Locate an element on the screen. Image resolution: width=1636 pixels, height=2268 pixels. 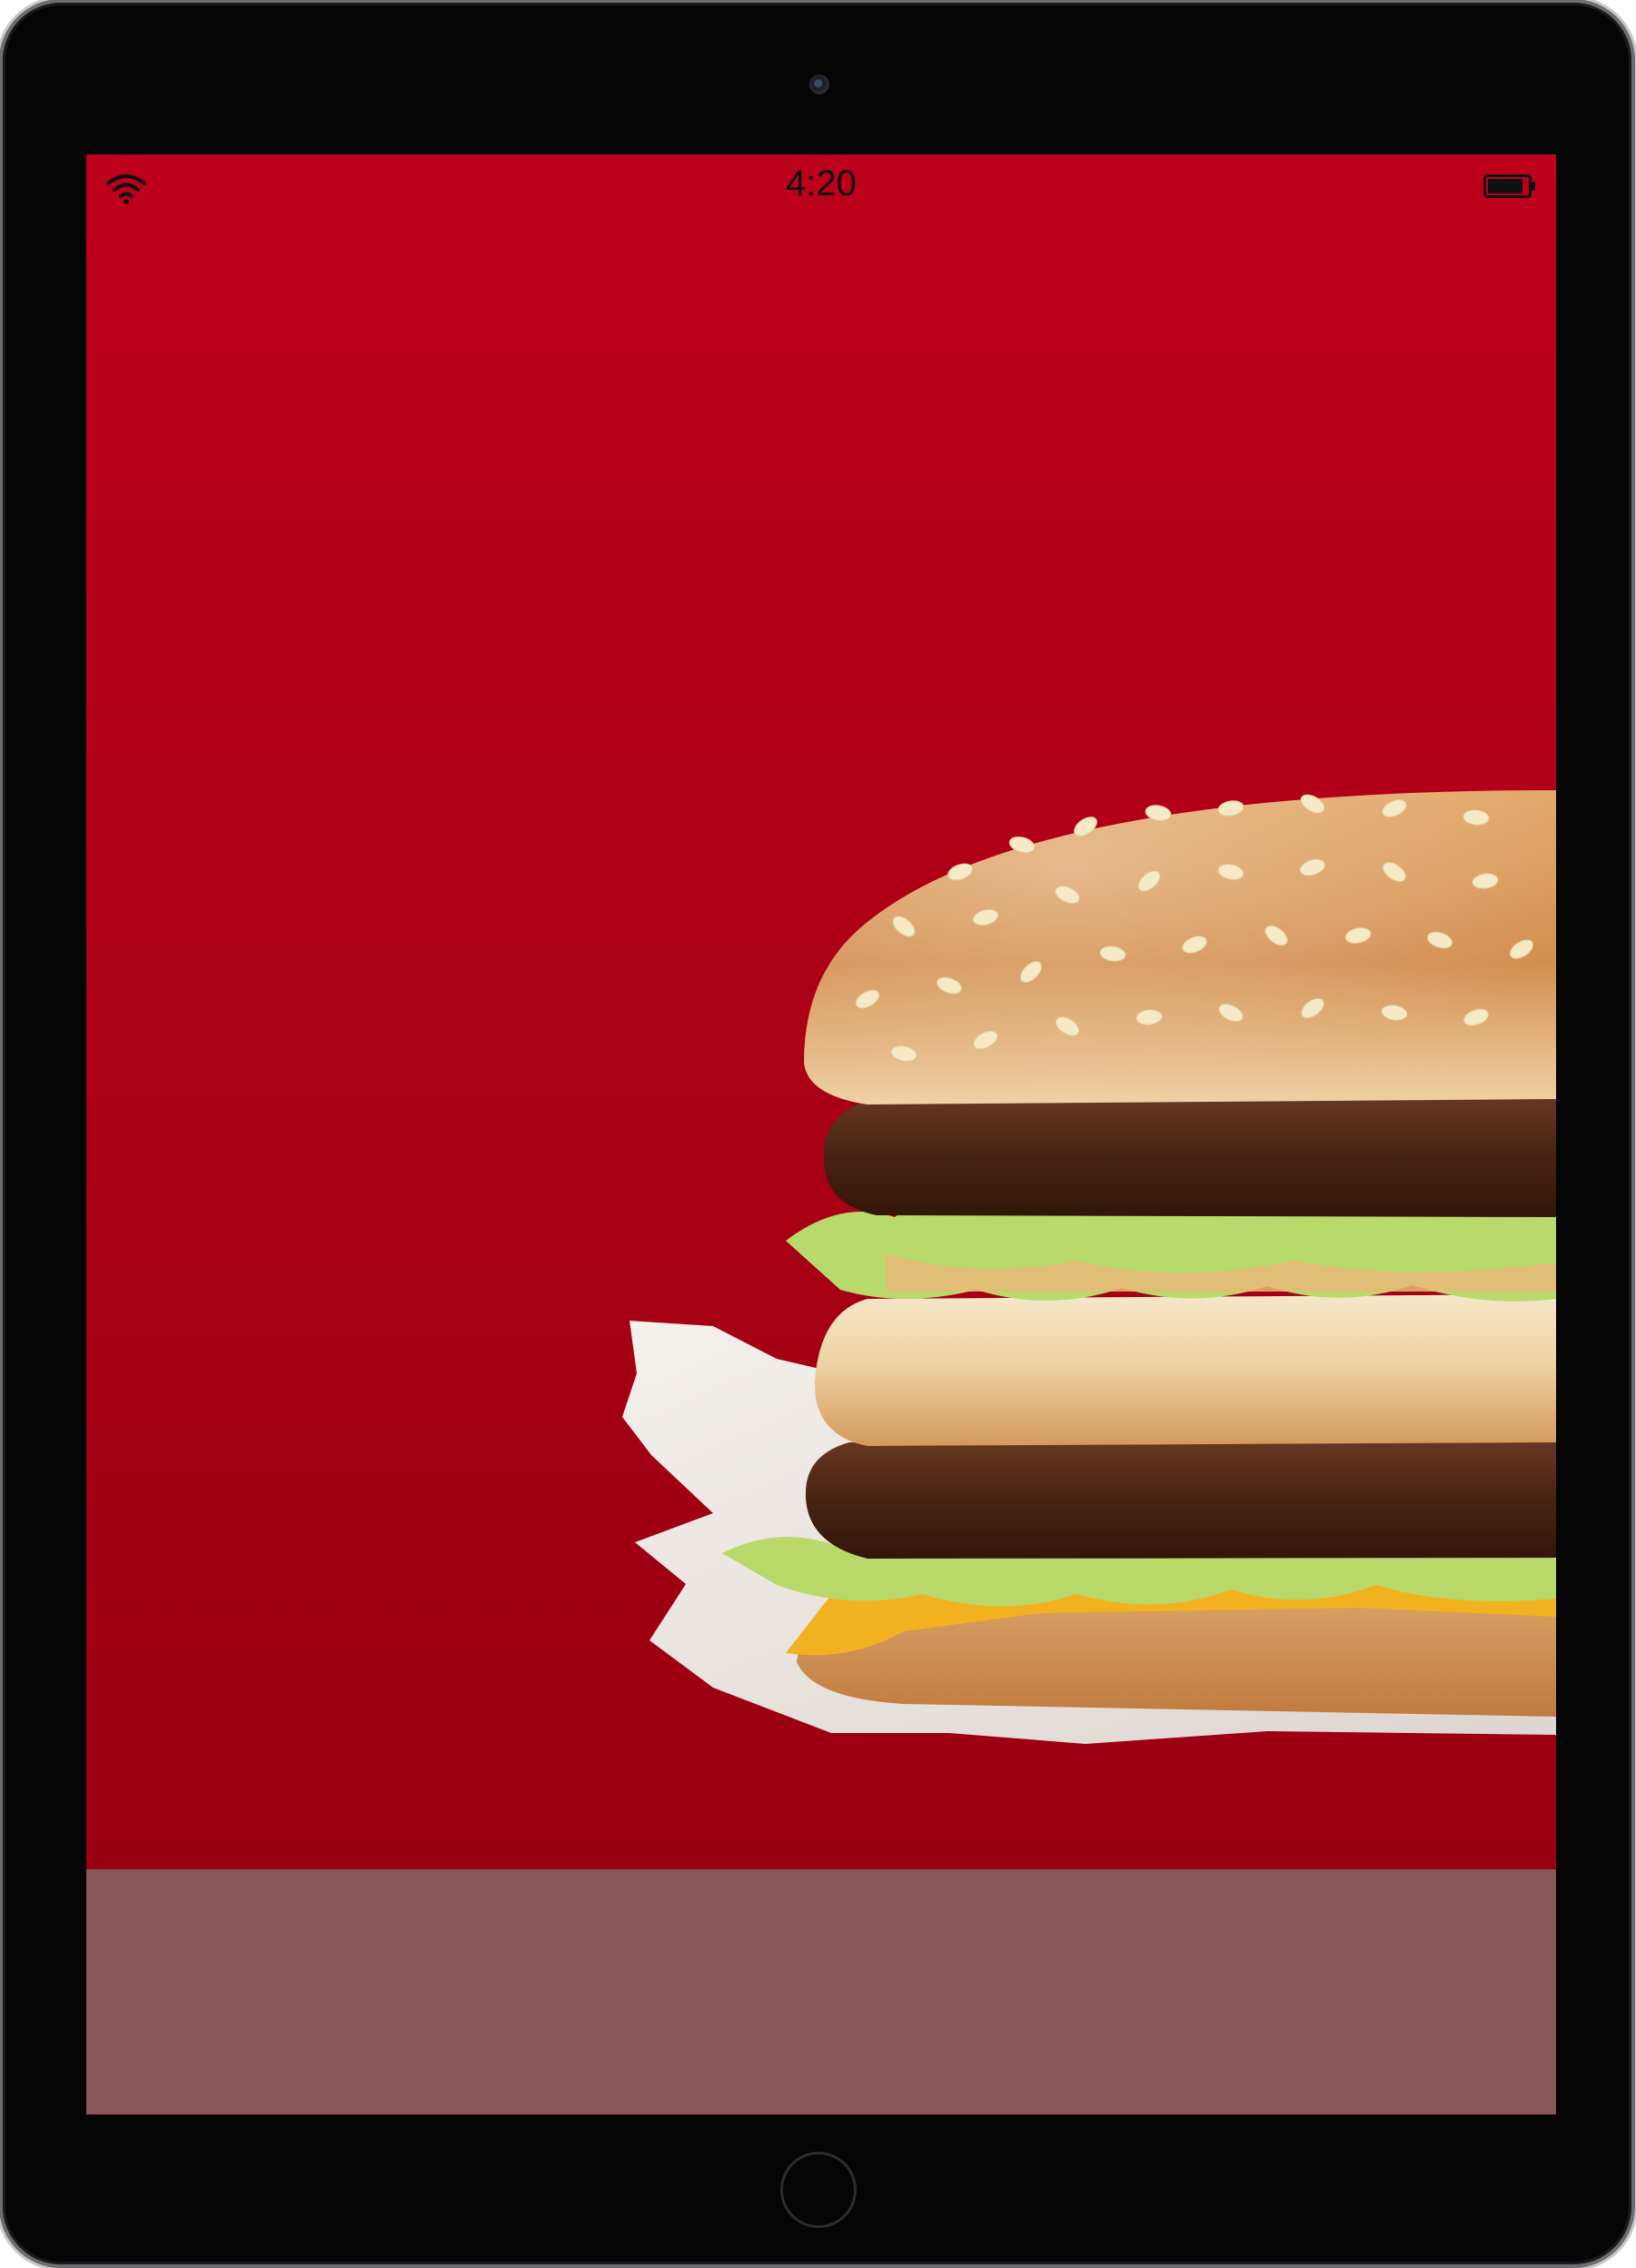
battery-icon is located at coordinates (1509, 186).